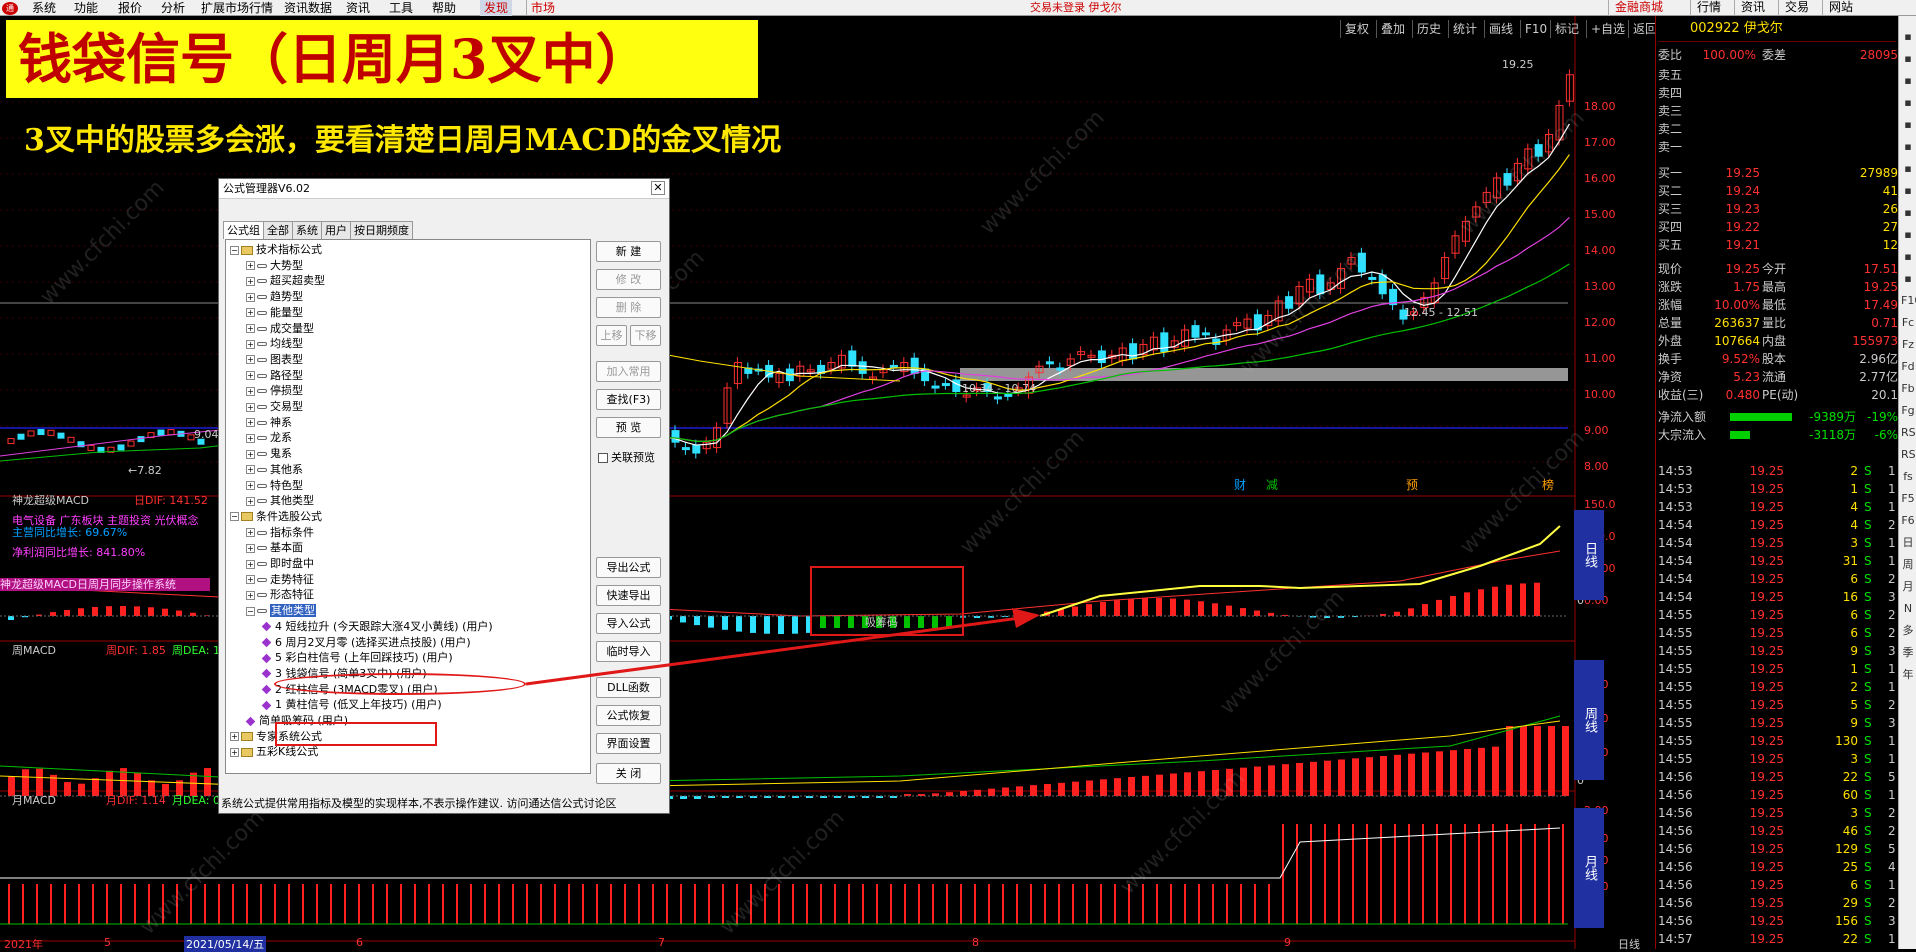 The image size is (1916, 952). I want to click on quote-button: 行情, so click(1708, 8).